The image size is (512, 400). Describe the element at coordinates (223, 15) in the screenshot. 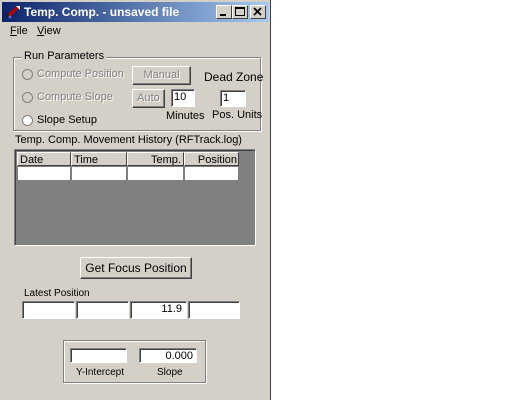

I see `minimize-icon` at that location.